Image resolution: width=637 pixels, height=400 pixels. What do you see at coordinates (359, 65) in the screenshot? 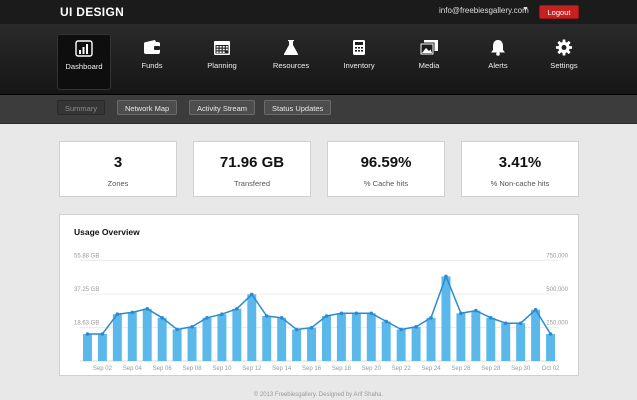
I see `nav-label-inventory: Inventory` at bounding box center [359, 65].